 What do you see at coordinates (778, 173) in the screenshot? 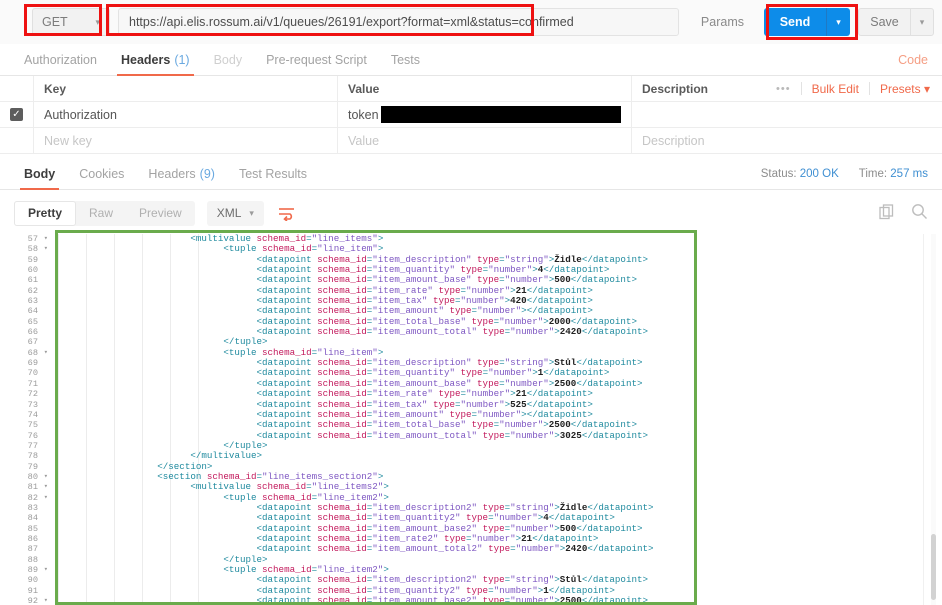
I see `status-label: Status:` at bounding box center [778, 173].